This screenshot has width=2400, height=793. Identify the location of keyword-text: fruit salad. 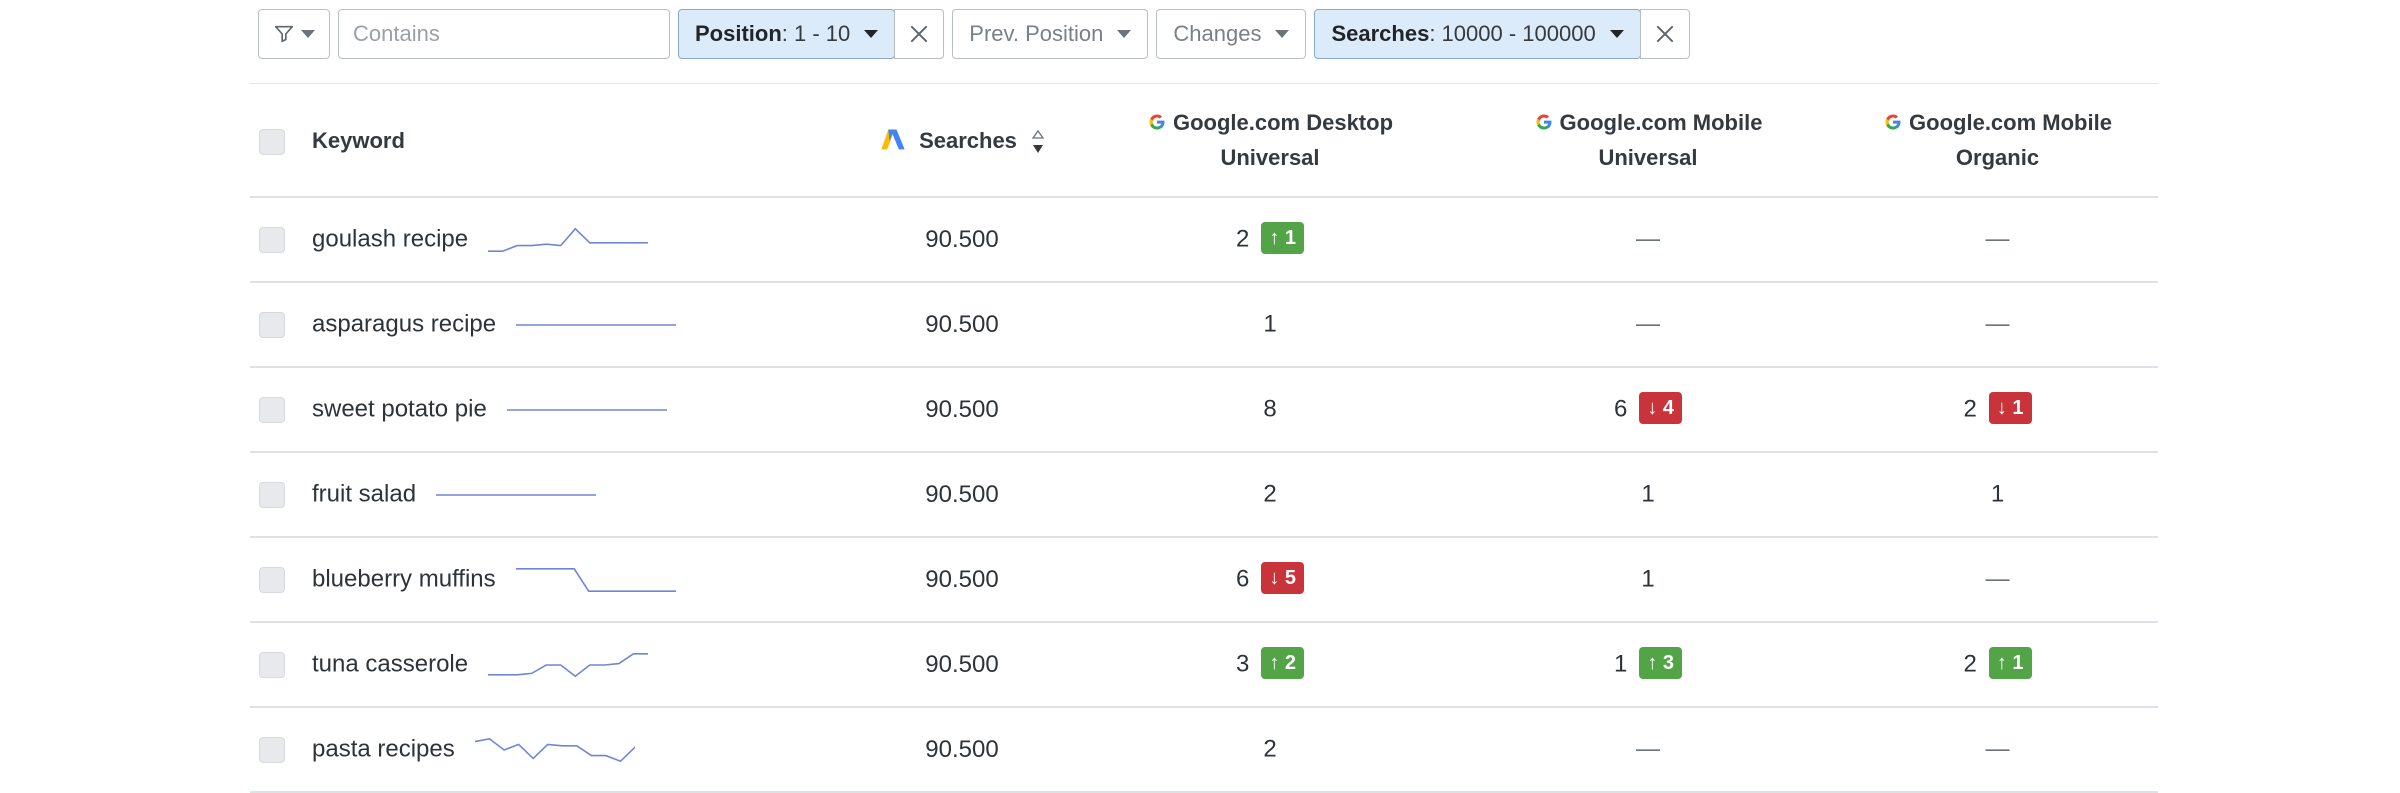
(364, 494).